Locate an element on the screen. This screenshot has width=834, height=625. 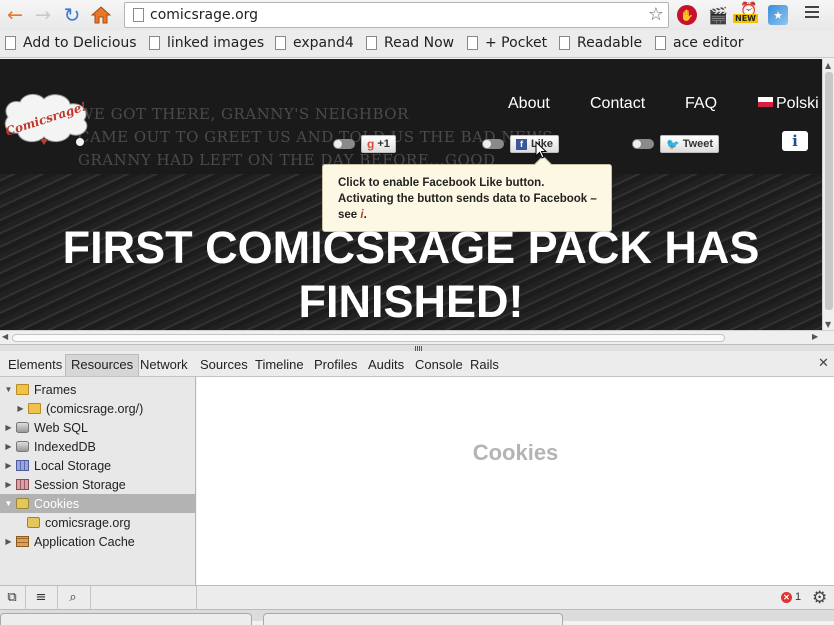
tree-item-frames: ▼ Frames is located at coordinates (98, 389).